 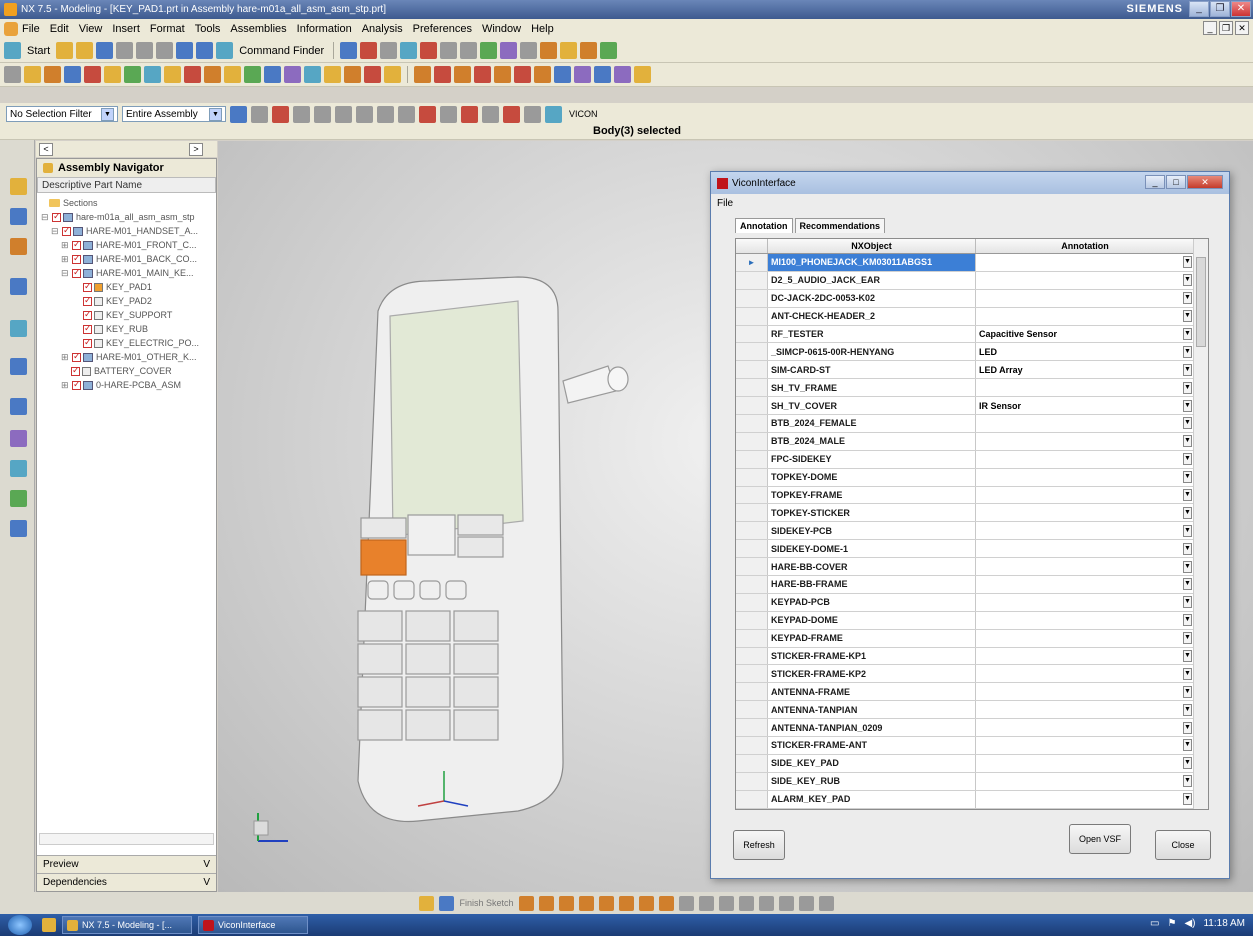 What do you see at coordinates (383, 557) in the screenshot?
I see `key-pad1-highlight` at bounding box center [383, 557].